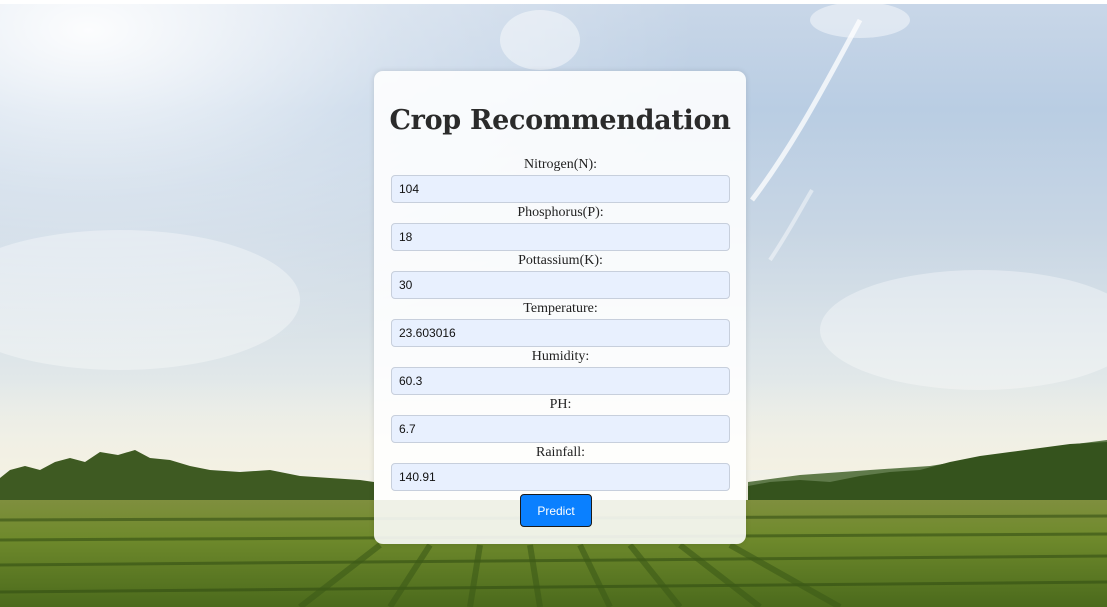 The image size is (1107, 607). Describe the element at coordinates (560, 429) in the screenshot. I see `ph-input` at that location.